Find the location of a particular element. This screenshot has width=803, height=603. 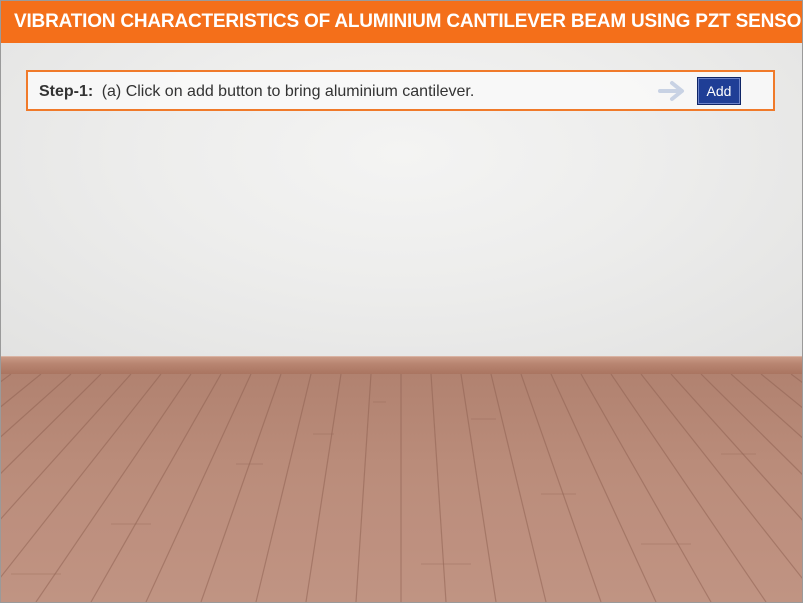

arrow-right-icon is located at coordinates (671, 91).